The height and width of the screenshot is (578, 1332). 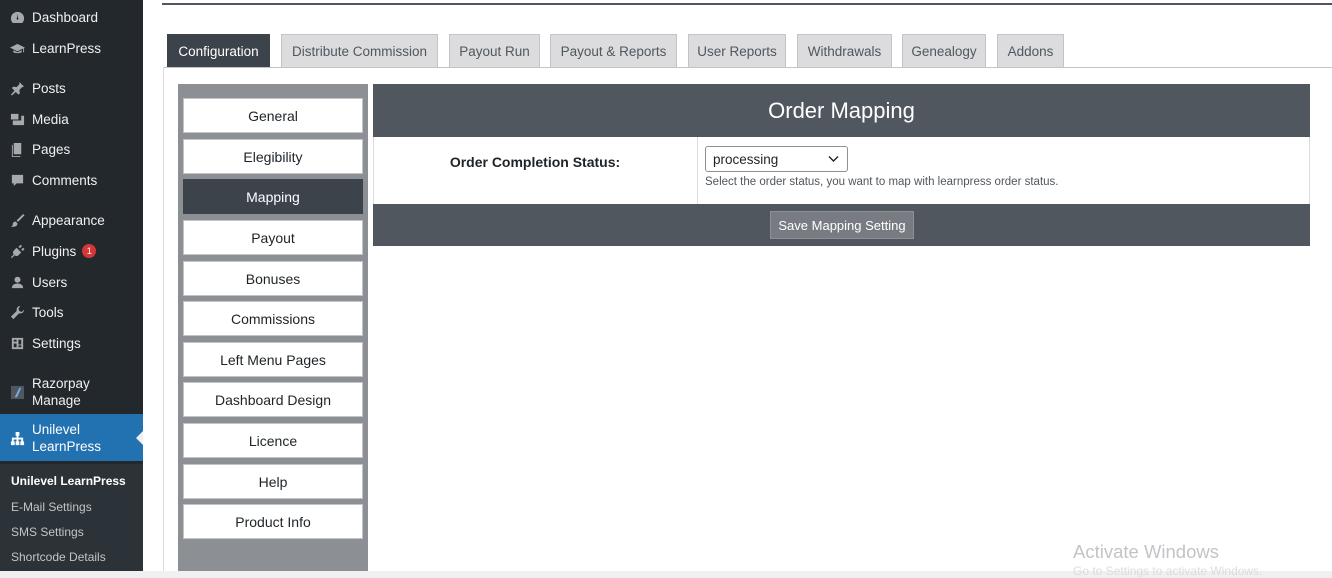 I want to click on config-menu-mapping: Mapping, so click(x=273, y=196).